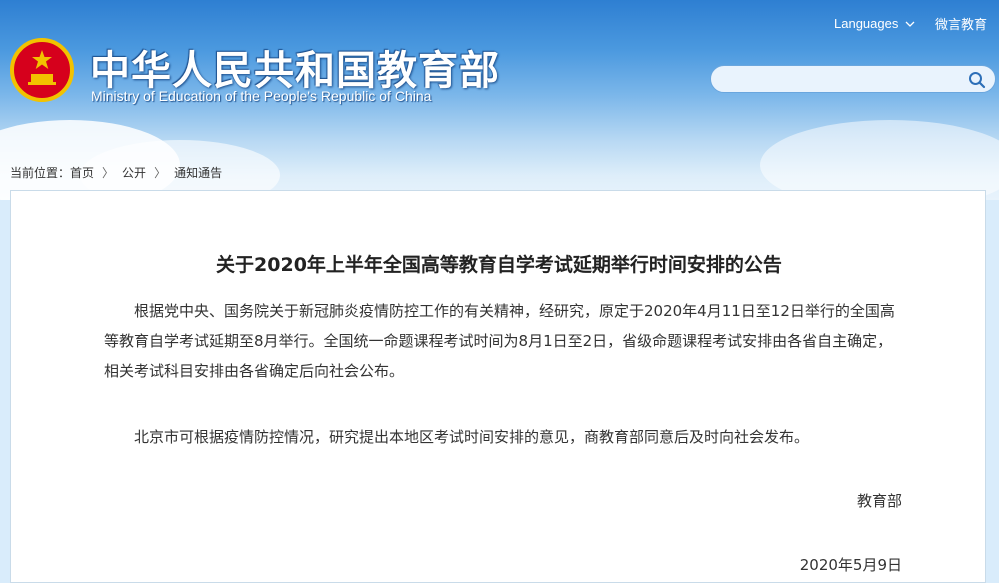  Describe the element at coordinates (850, 565) in the screenshot. I see `article-date: 2020年5月9日` at that location.